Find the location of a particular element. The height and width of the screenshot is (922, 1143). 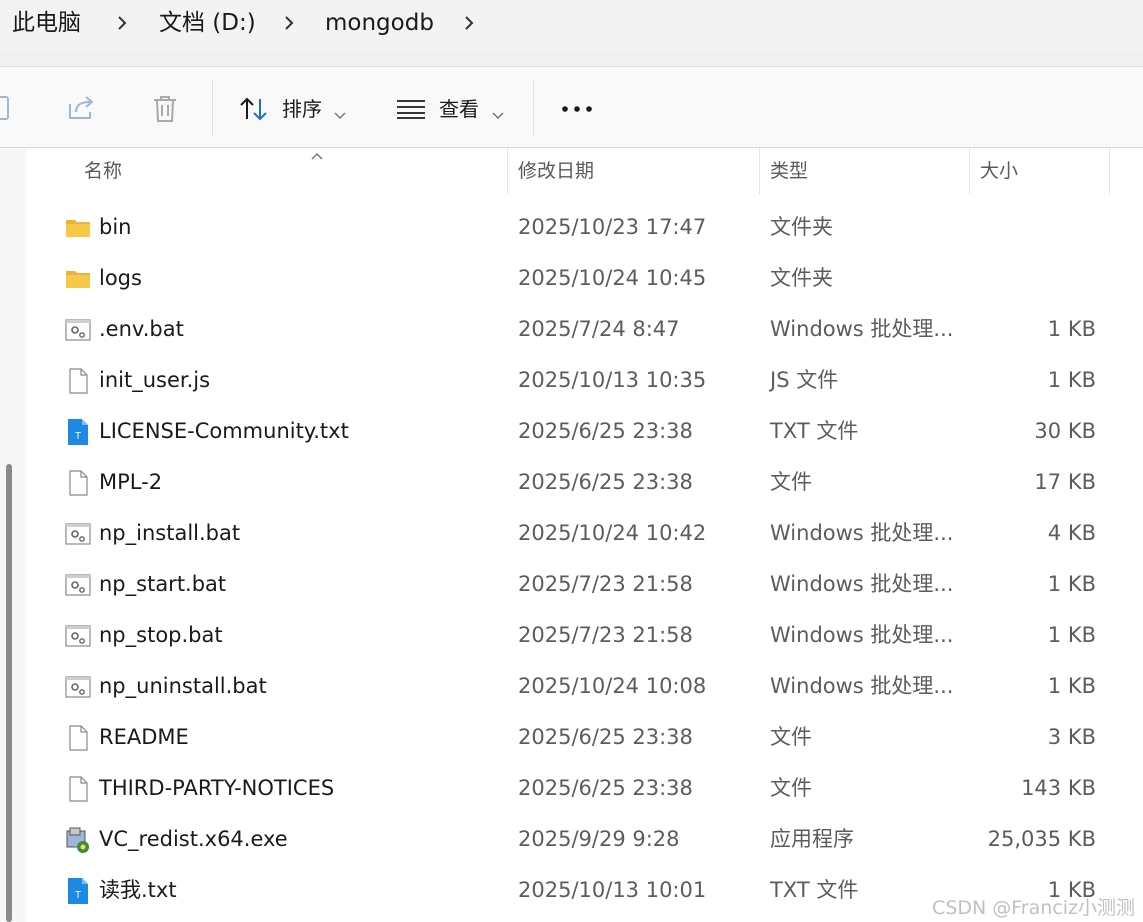

sort-button: 排序 is located at coordinates (293, 109).